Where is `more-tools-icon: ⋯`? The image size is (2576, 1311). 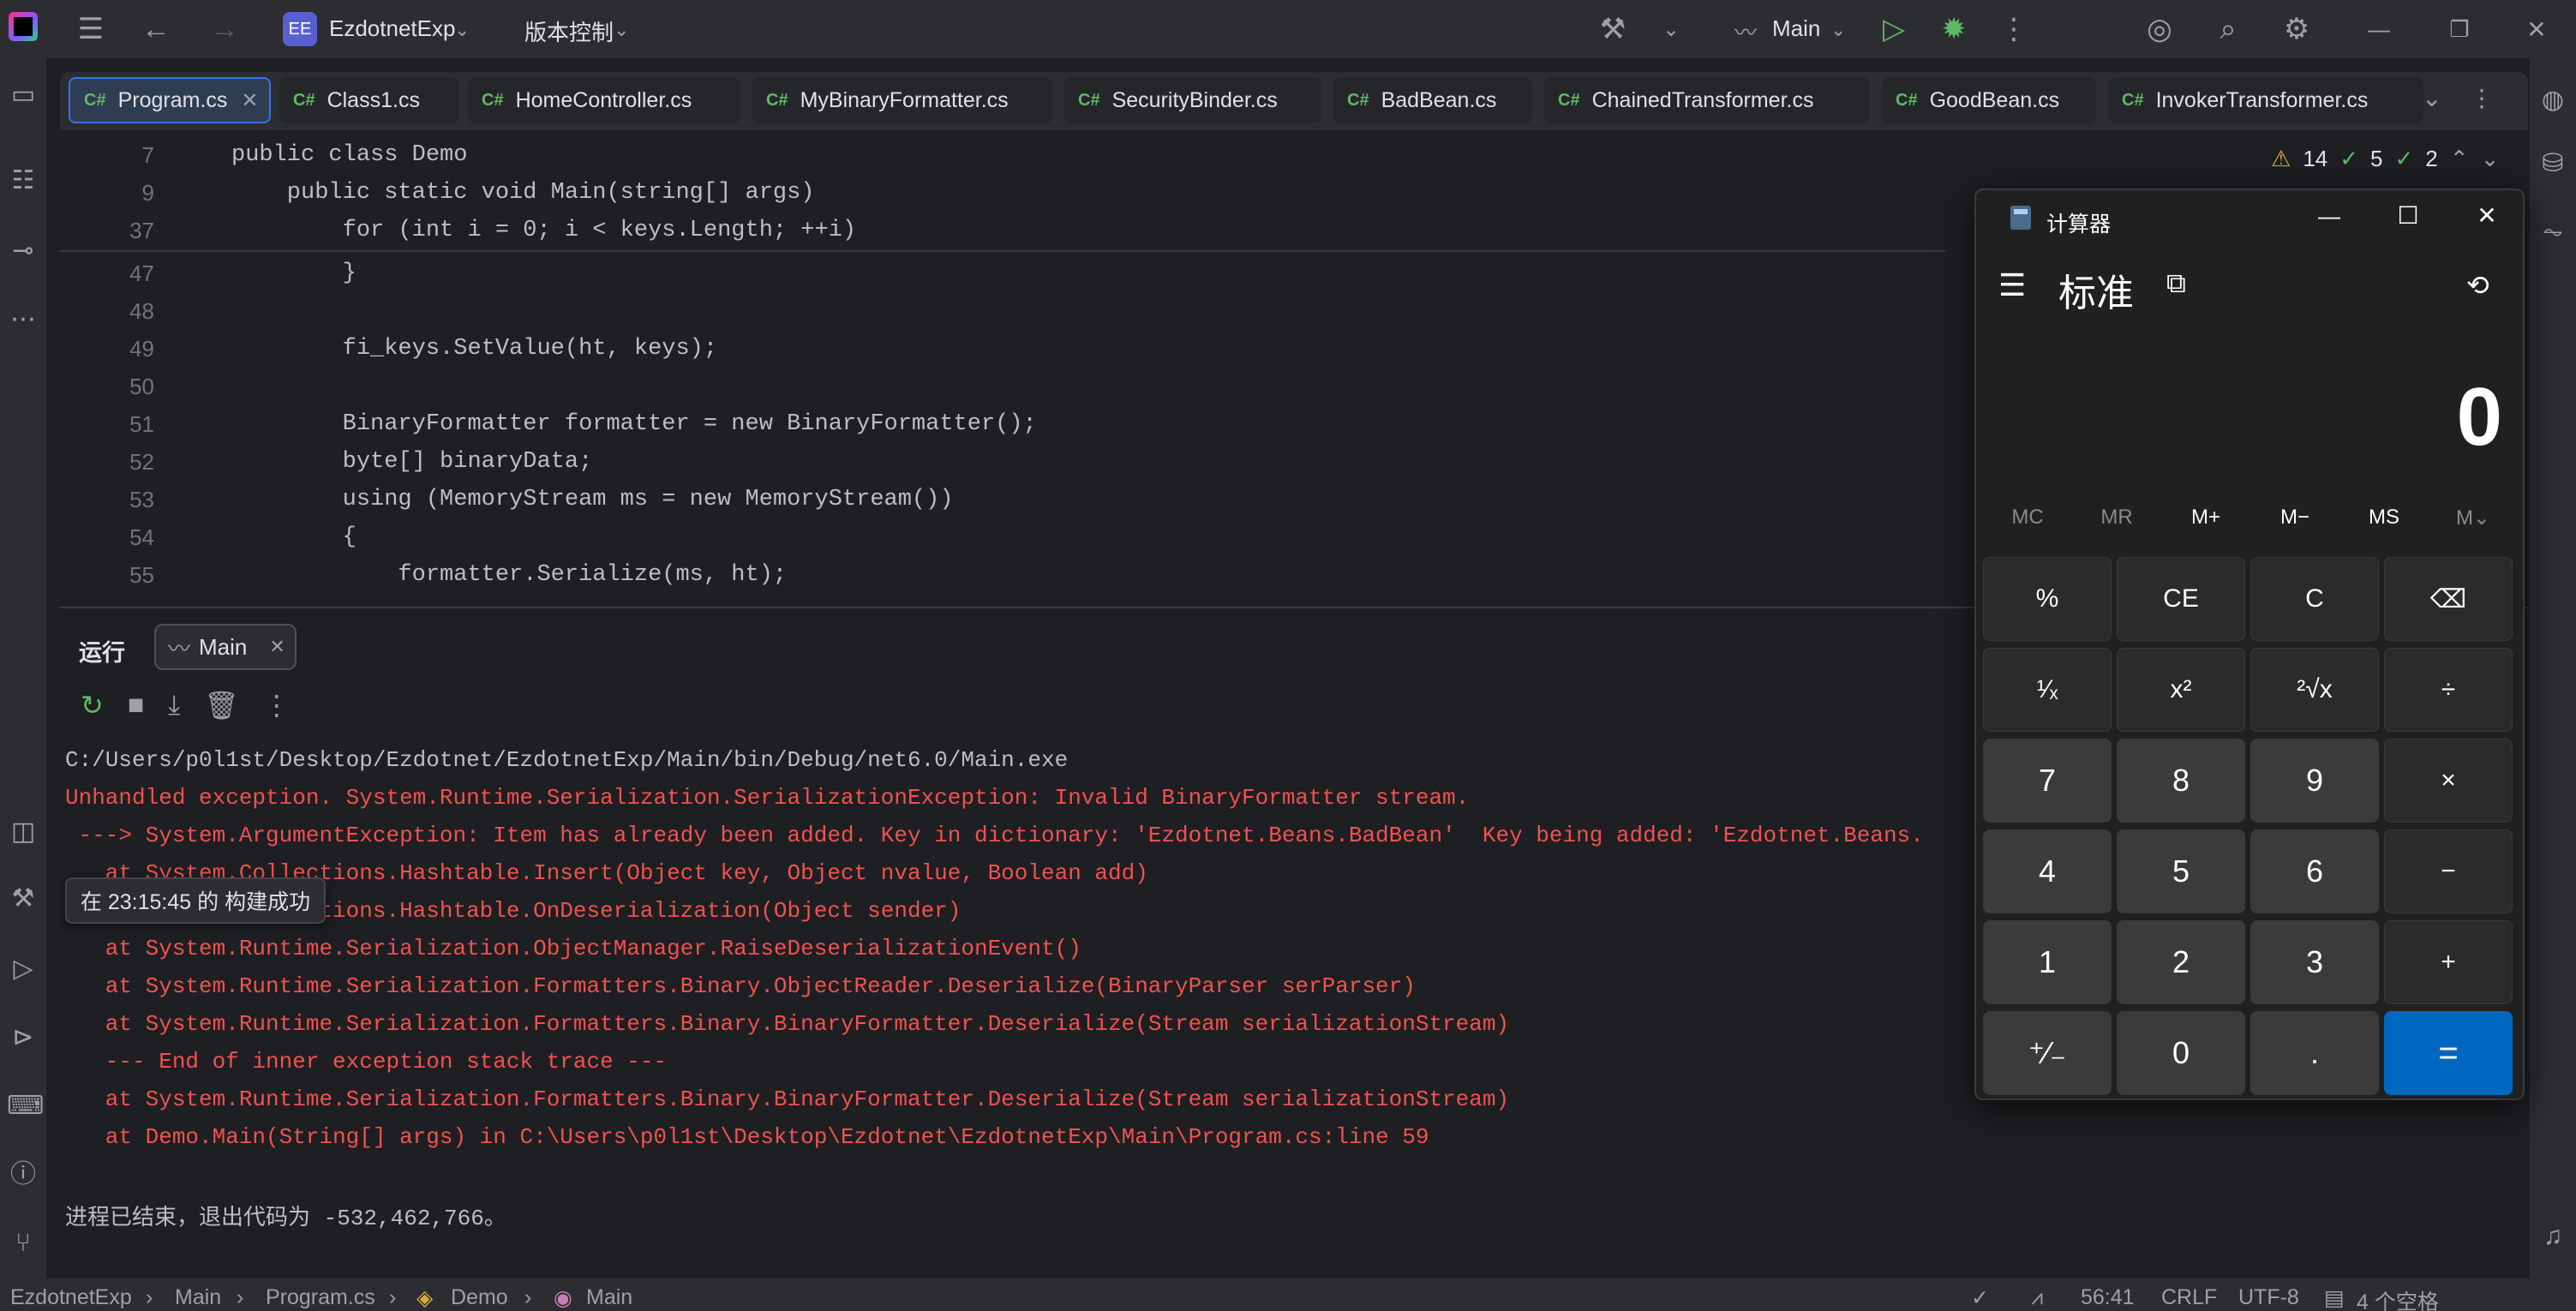
more-tools-icon: ⋯ is located at coordinates (23, 319).